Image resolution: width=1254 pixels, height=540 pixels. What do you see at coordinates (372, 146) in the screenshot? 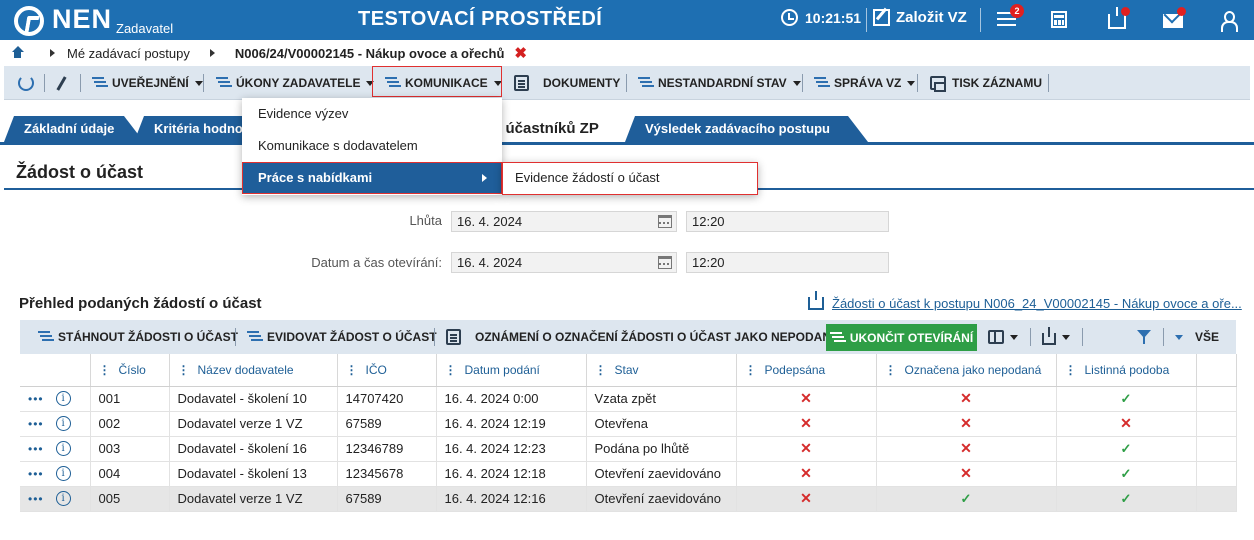
I see `menu-item-komunikace-dodavatel: Komunikace s dodavatelem` at bounding box center [372, 146].